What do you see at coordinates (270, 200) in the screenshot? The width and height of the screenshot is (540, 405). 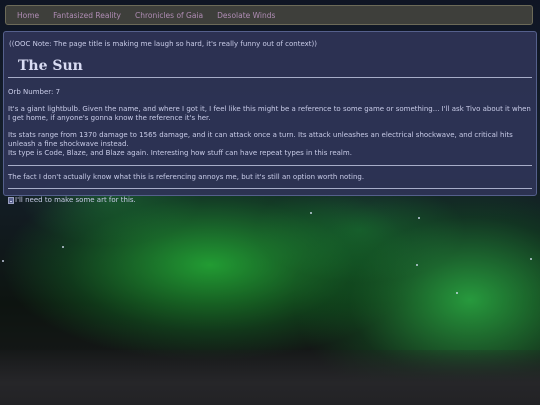 I see `broken-image: I'll need to make some art for this.` at bounding box center [270, 200].